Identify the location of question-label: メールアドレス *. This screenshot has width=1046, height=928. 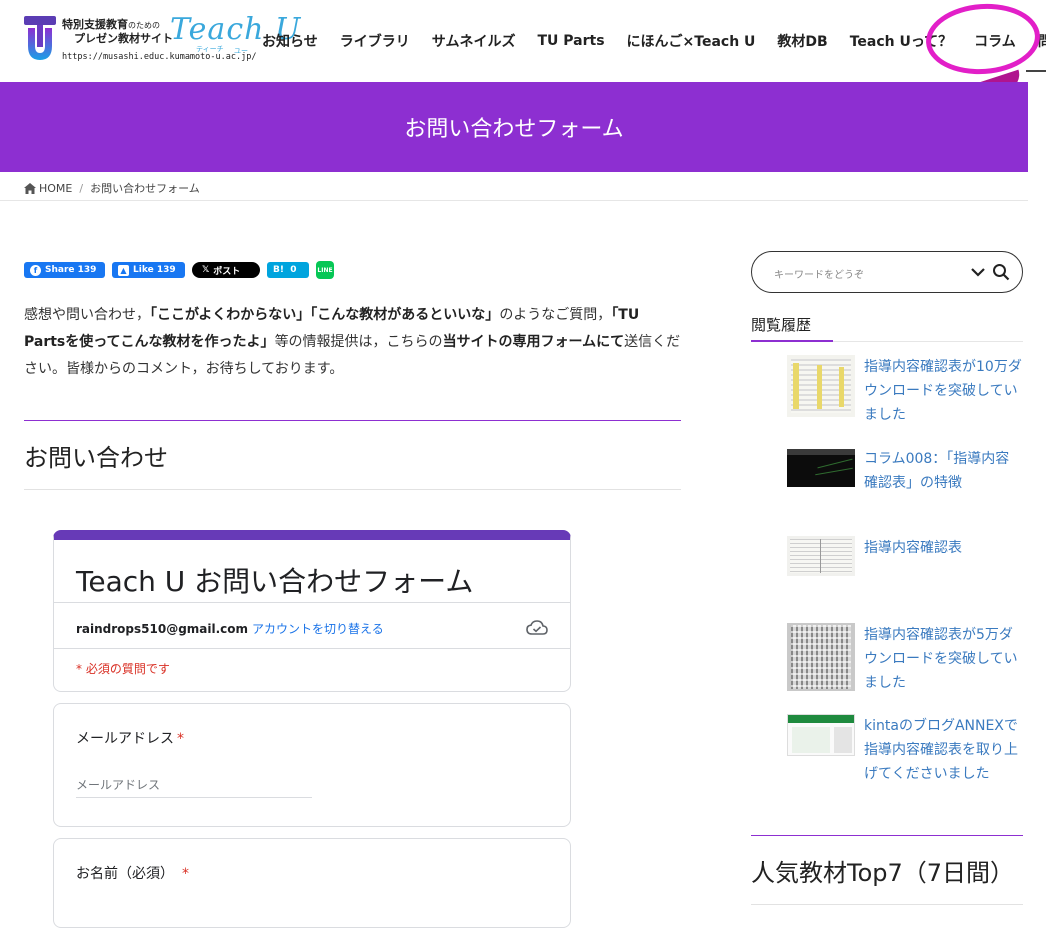
(130, 739).